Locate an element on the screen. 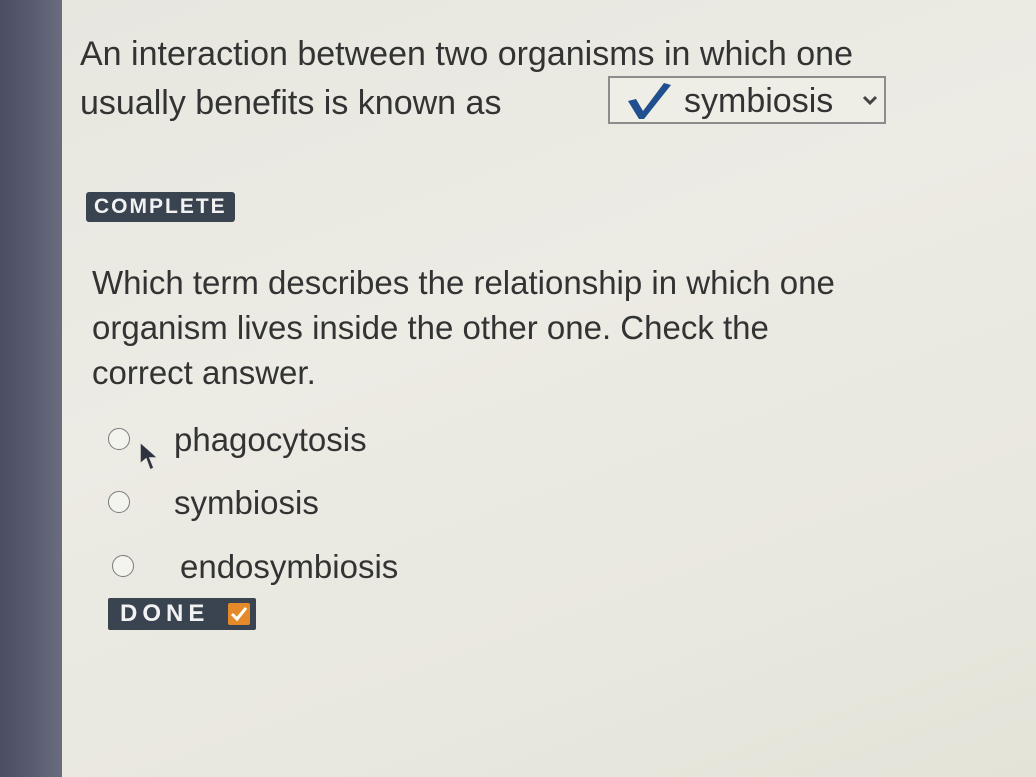  status-badge-complete: COMPLETE is located at coordinates (160, 207).